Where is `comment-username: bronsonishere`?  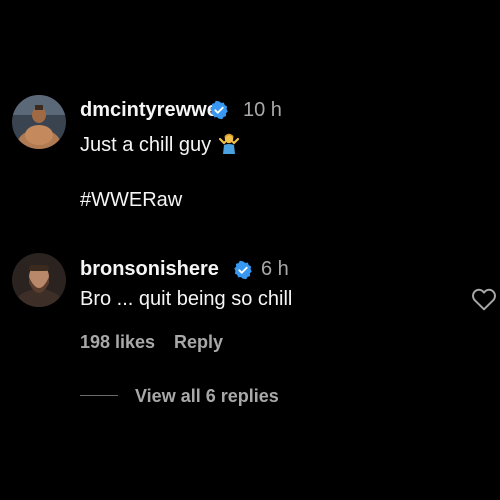 comment-username: bronsonishere is located at coordinates (149, 269).